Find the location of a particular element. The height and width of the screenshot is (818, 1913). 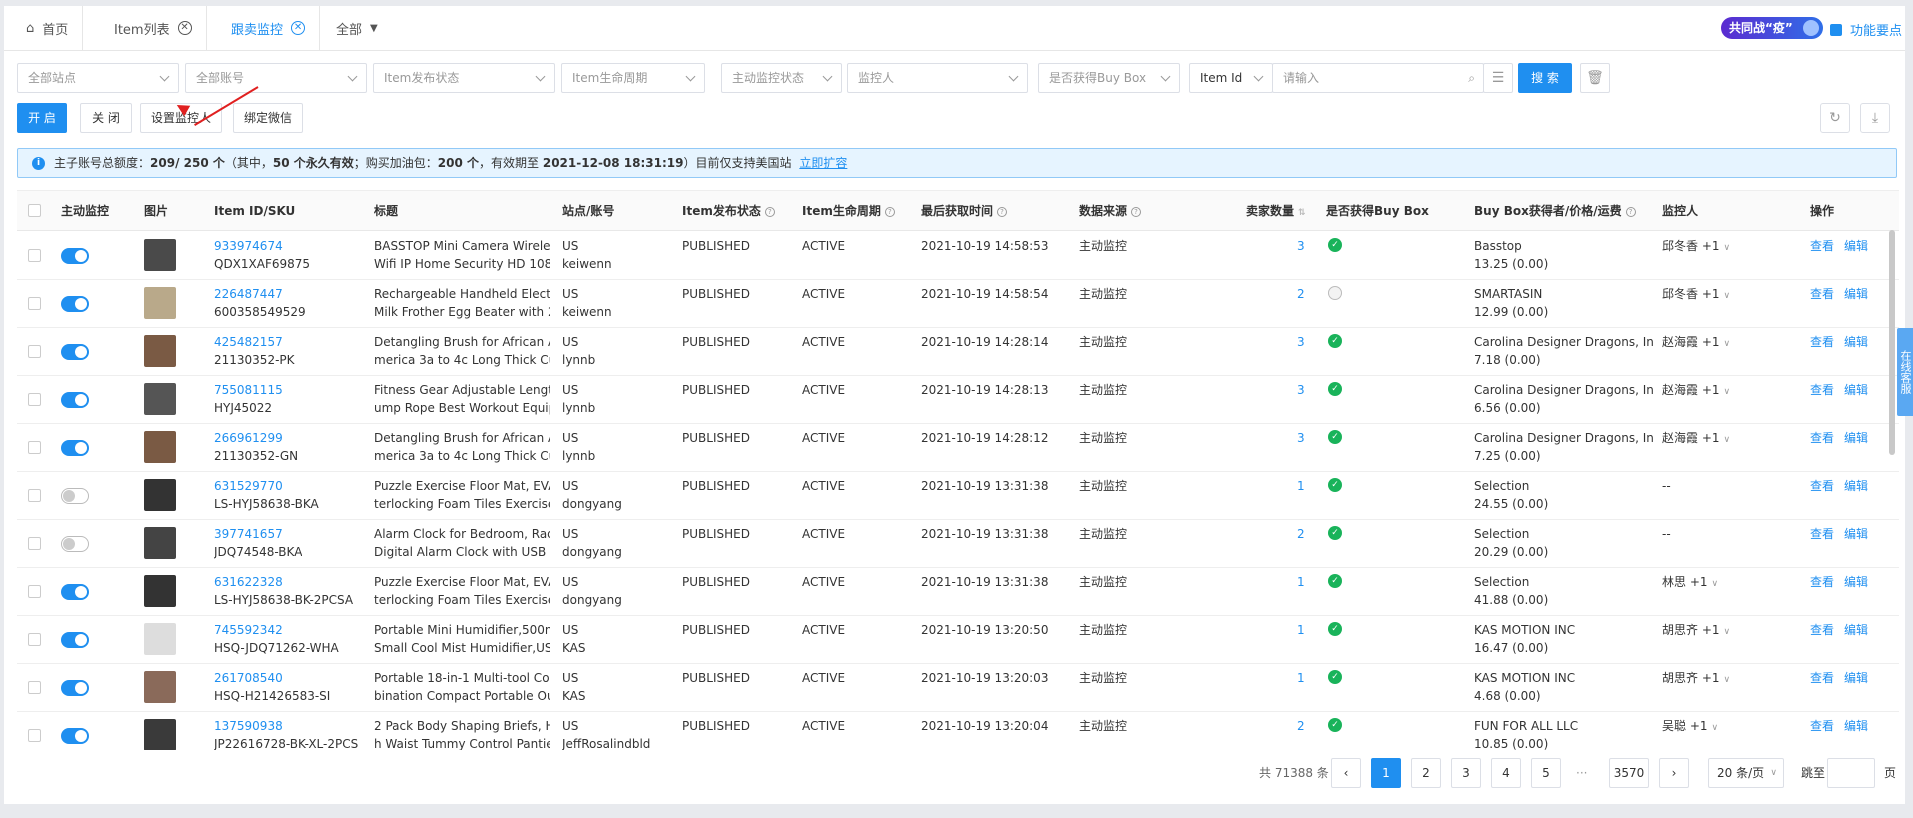

search-input: 请输入 ⌕ is located at coordinates (1378, 78).